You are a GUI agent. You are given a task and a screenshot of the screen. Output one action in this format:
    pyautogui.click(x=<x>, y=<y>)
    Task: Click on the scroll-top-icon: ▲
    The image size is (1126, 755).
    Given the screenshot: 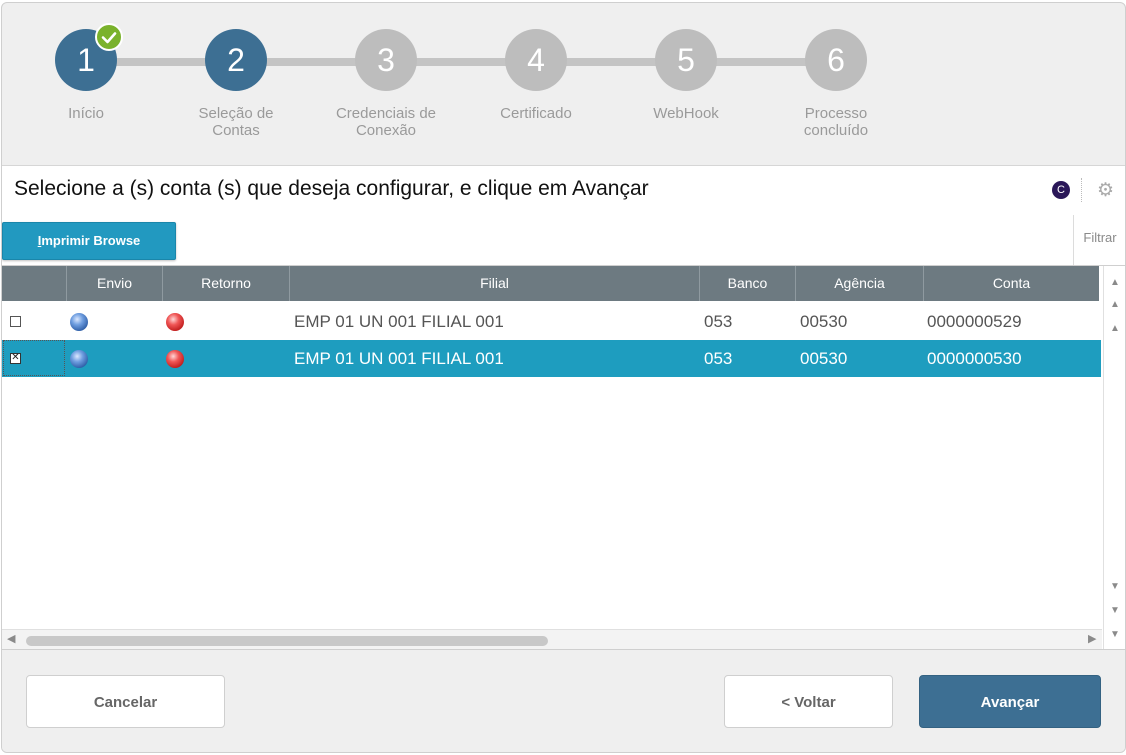 What is the action you would take?
    pyautogui.click(x=1115, y=283)
    